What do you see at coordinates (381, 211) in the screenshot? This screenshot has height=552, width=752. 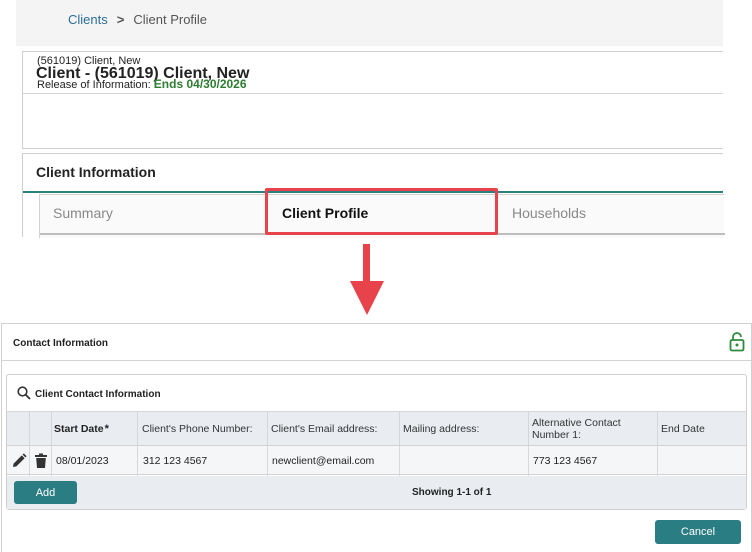 I see `tab-highlight-box` at bounding box center [381, 211].